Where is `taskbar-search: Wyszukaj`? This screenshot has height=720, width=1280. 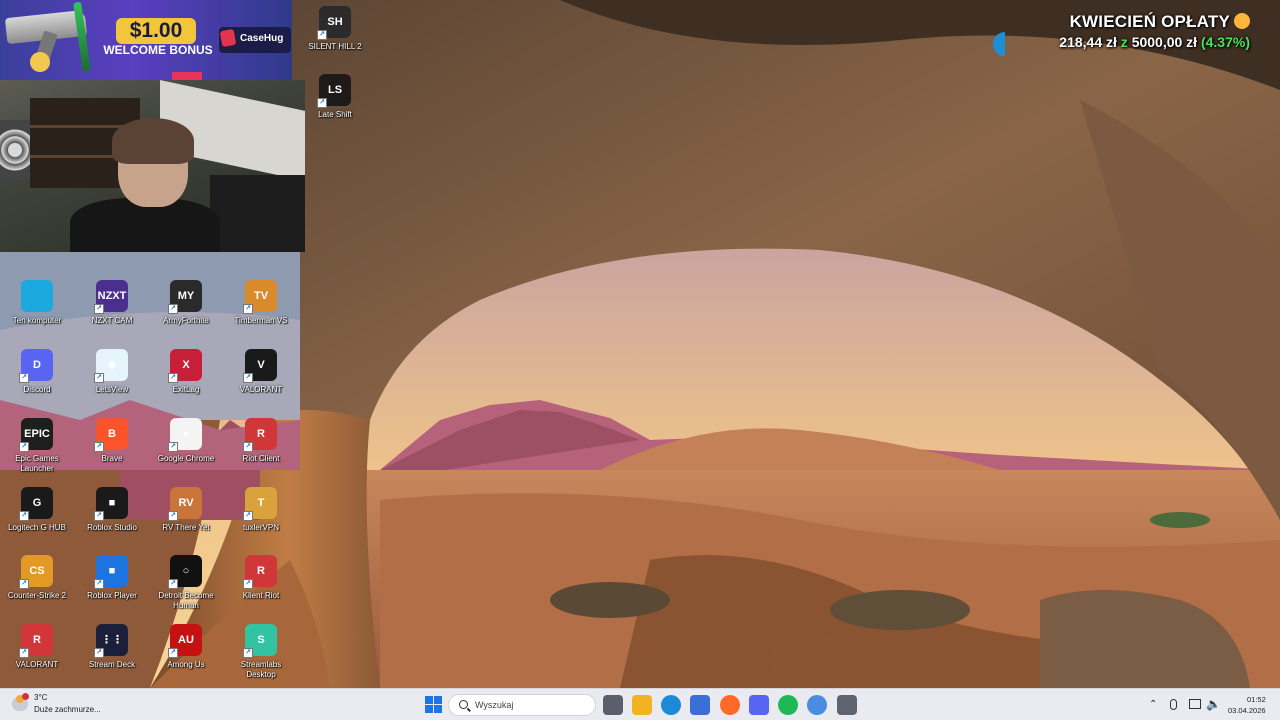 taskbar-search: Wyszukaj is located at coordinates (522, 705).